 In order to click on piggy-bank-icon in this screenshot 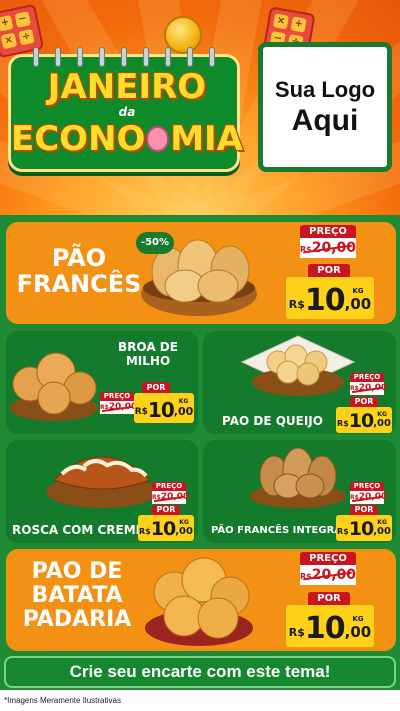, I will do `click(158, 139)`.